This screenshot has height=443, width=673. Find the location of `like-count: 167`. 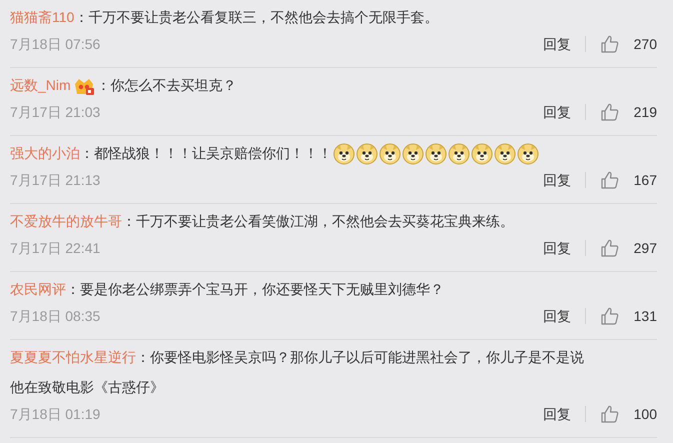

like-count: 167 is located at coordinates (644, 180).